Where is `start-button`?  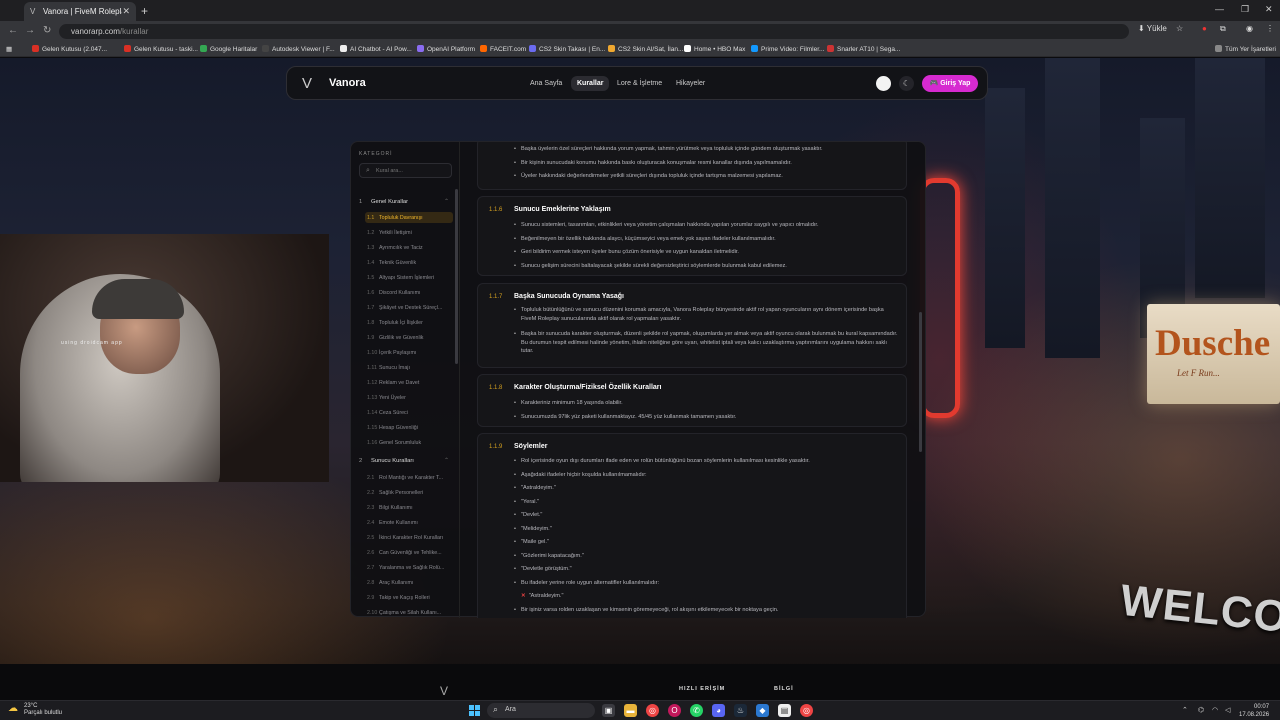 start-button is located at coordinates (474, 710).